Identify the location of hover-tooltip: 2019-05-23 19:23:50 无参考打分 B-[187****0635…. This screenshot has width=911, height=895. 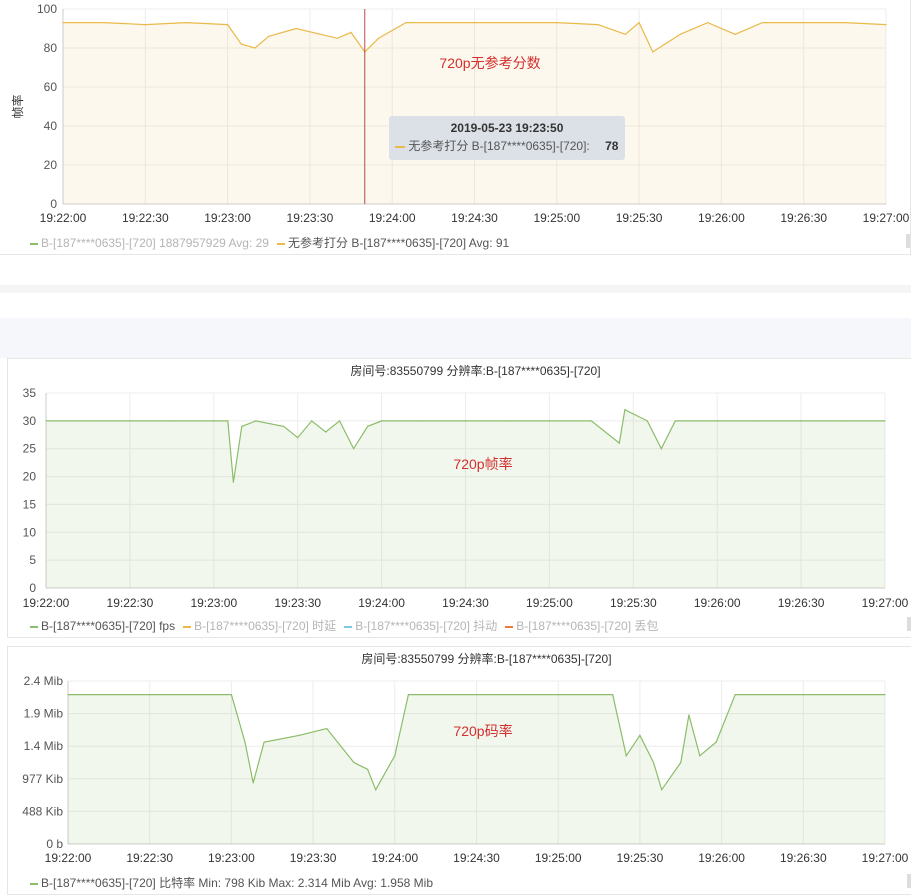
(507, 138).